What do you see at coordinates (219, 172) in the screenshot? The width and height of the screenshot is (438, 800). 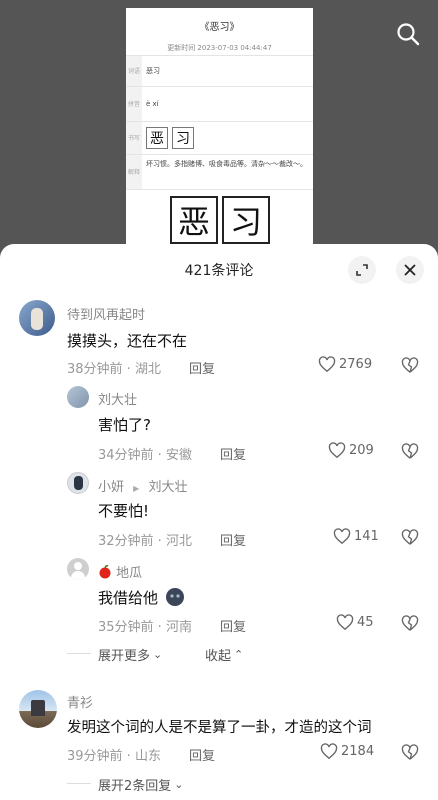 I see `doc-row-meaning: 解释 坏习惯。多指赌博、吸食毒品等。清杂～～裁改～。` at bounding box center [219, 172].